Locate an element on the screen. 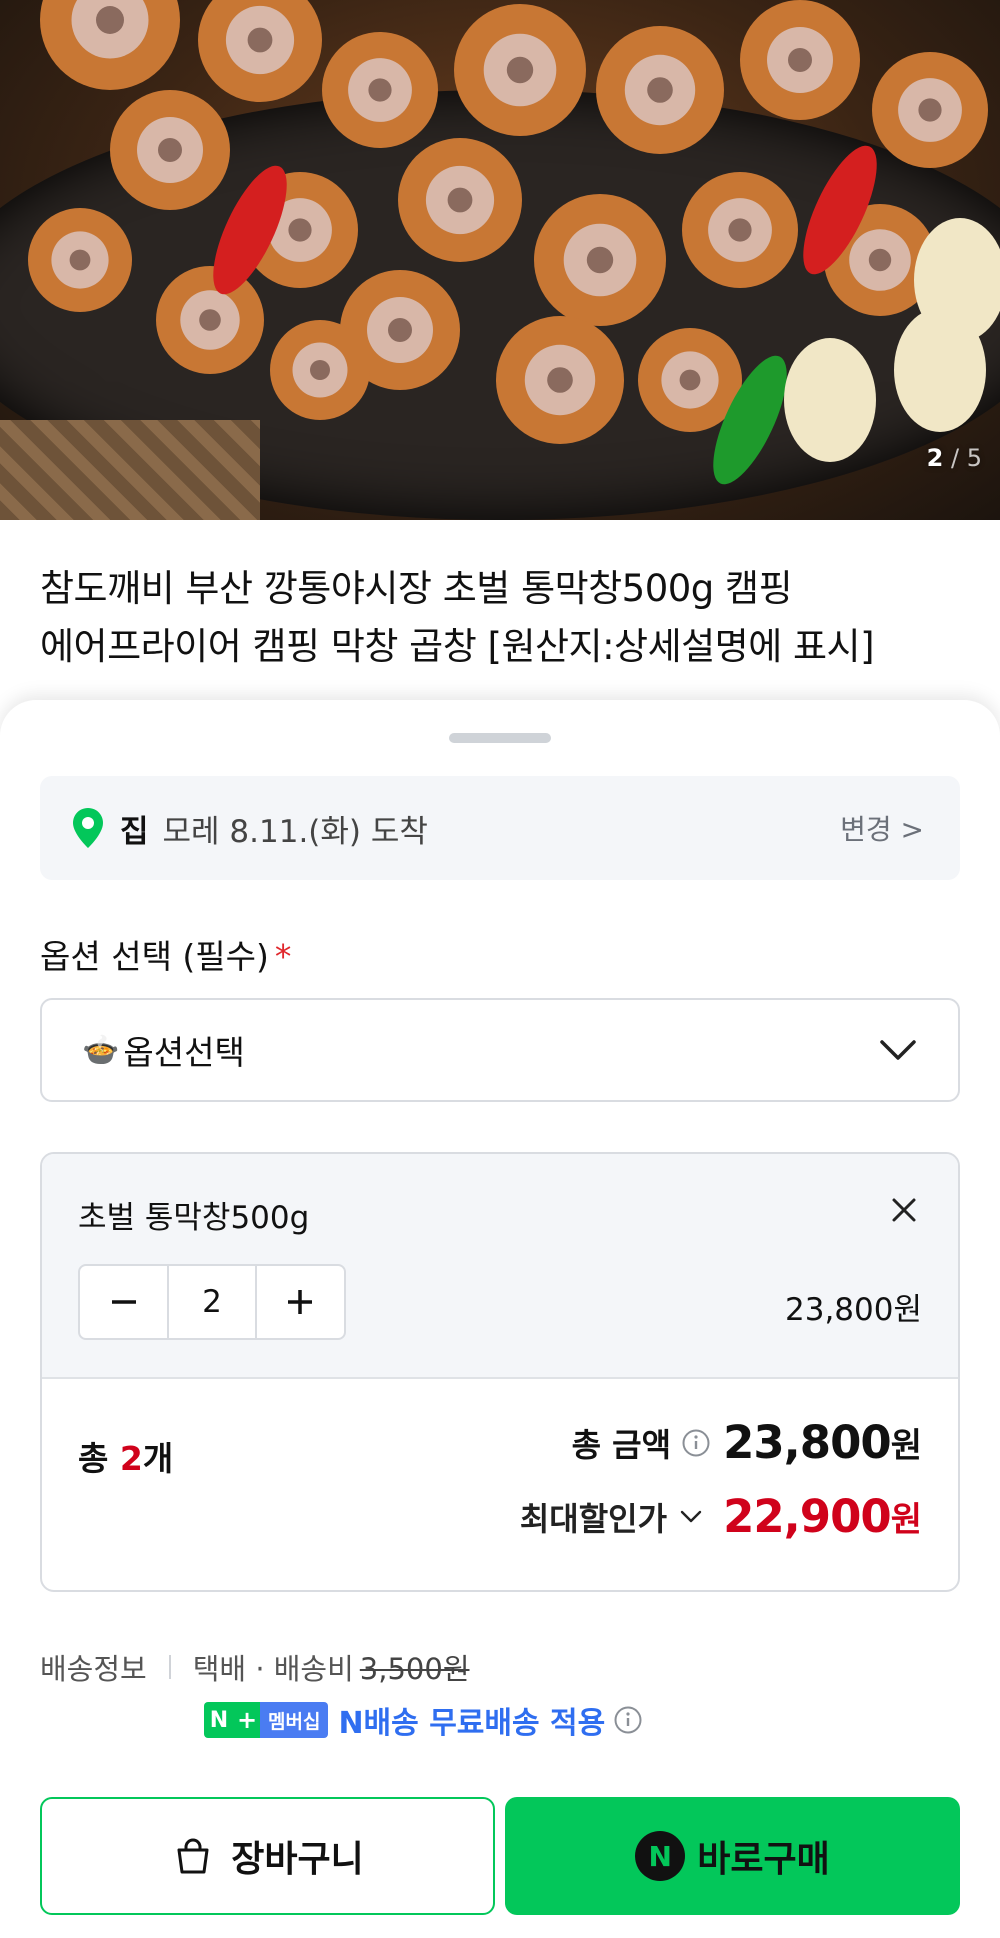 The height and width of the screenshot is (1938, 1000). total-quantity: 총 2개 is located at coordinates (125, 1456).